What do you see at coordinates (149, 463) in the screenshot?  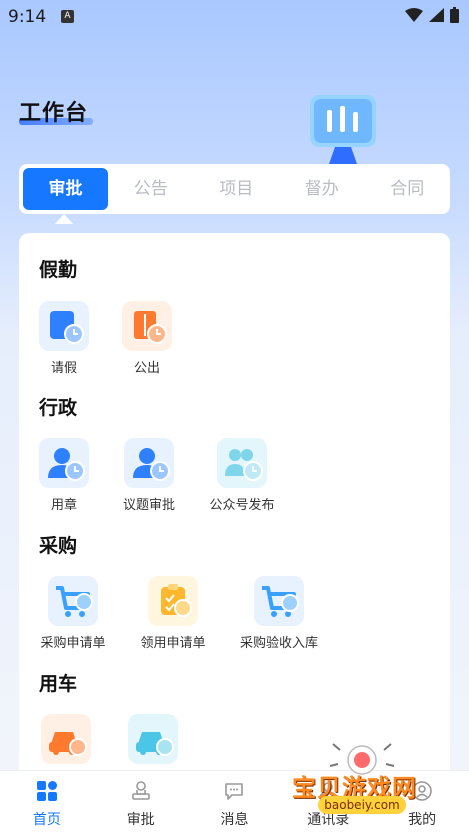 I see `topic-approval-icon` at bounding box center [149, 463].